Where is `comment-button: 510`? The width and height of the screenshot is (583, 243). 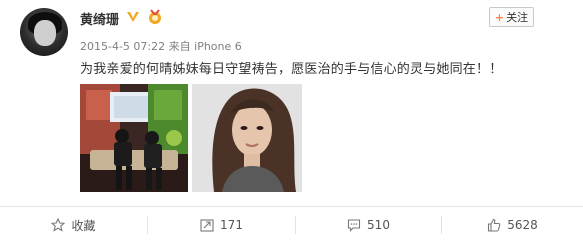
comment-button: 510 is located at coordinates (368, 225).